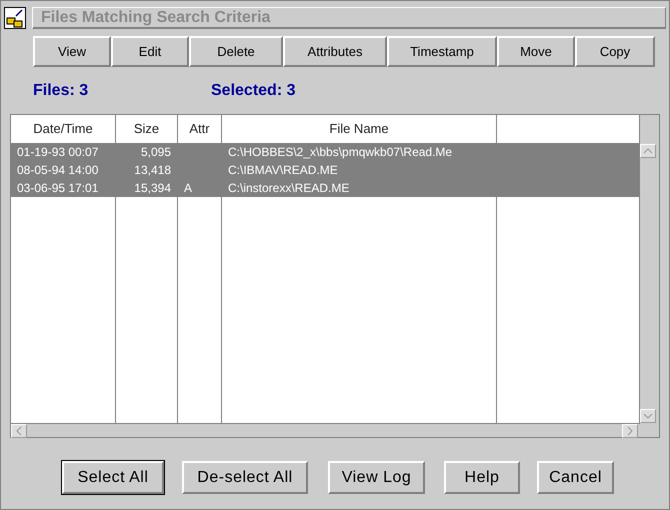  I want to click on table-cell-text: 01-19-93 00:07, so click(58, 152).